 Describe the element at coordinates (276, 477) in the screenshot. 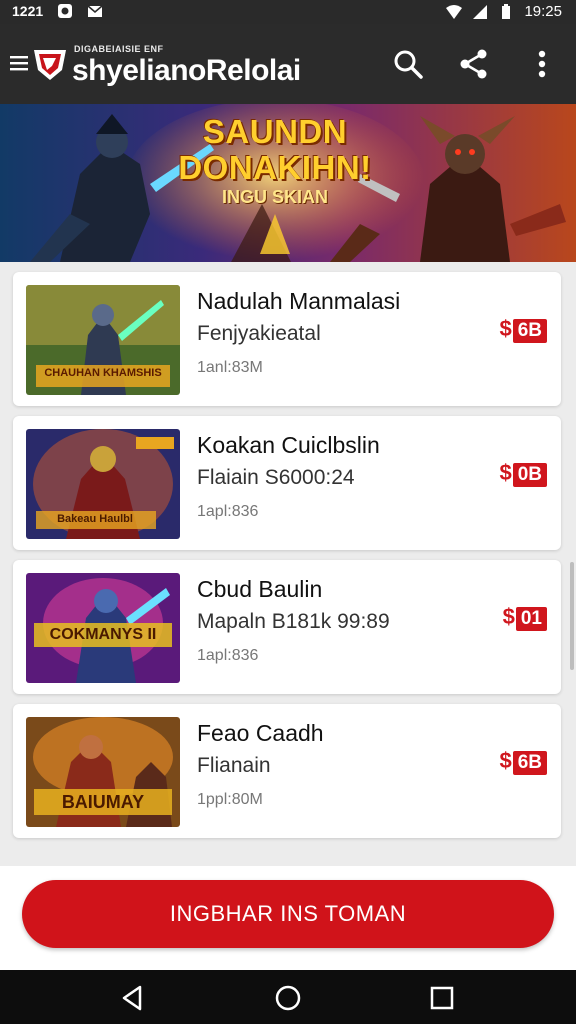

I see `item-subtitle: Flaiain S6000:24` at that location.